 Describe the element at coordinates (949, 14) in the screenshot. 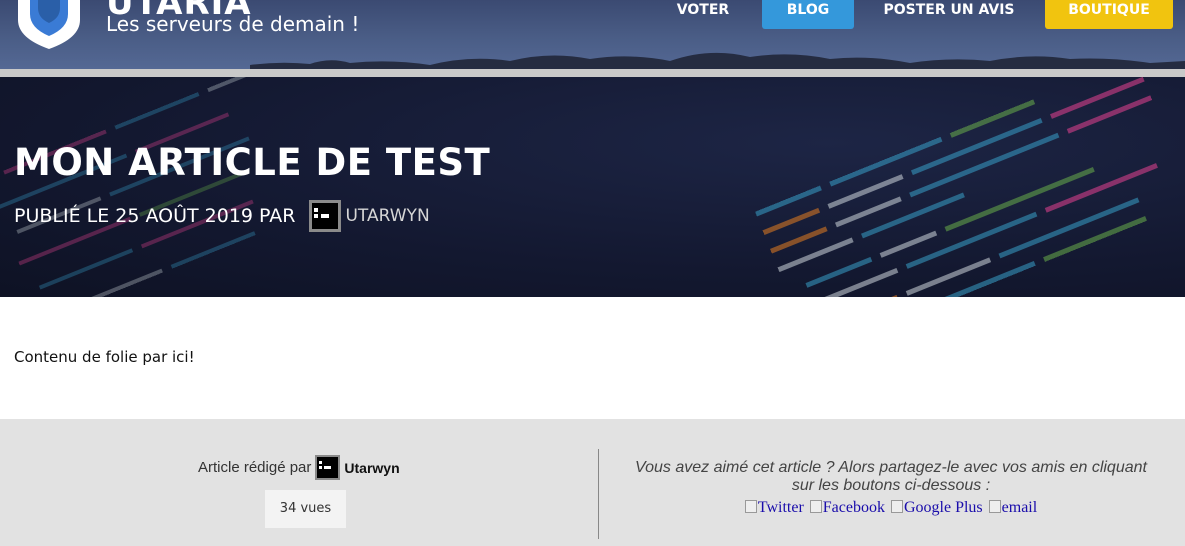

I see `nav-poster-avis: POSTER UN AVIS` at that location.